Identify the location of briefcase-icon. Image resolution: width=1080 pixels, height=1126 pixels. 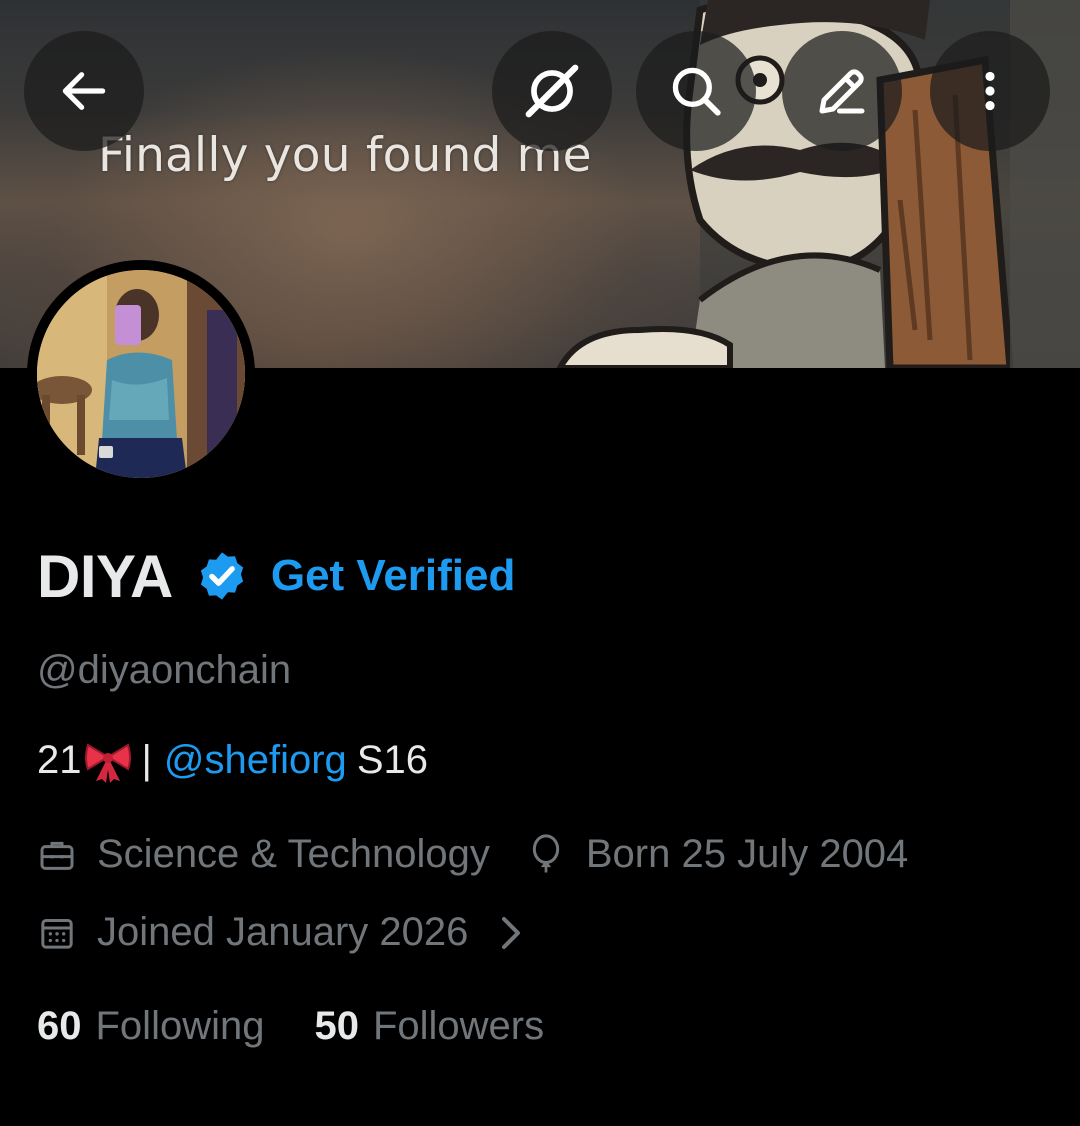
(57, 855).